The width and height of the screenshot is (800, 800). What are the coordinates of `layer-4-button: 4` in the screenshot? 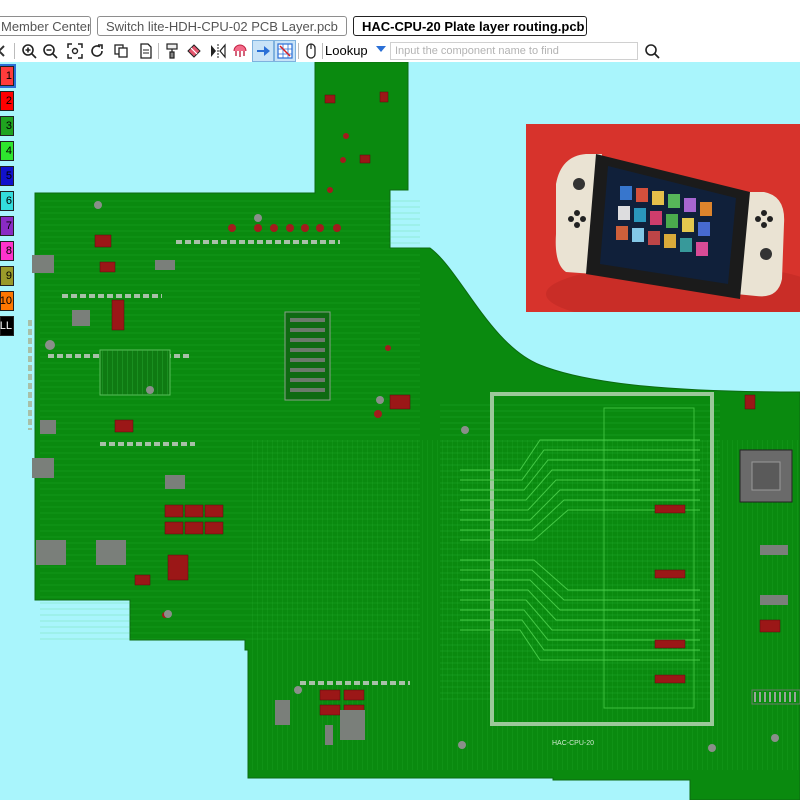 It's located at (7, 151).